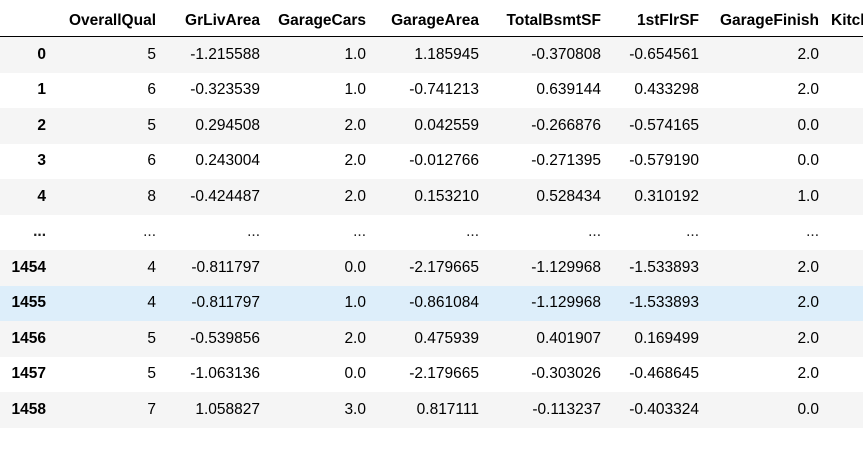 Image resolution: width=863 pixels, height=452 pixels. What do you see at coordinates (444, 161) in the screenshot?
I see `table-cell: -0.012766` at bounding box center [444, 161].